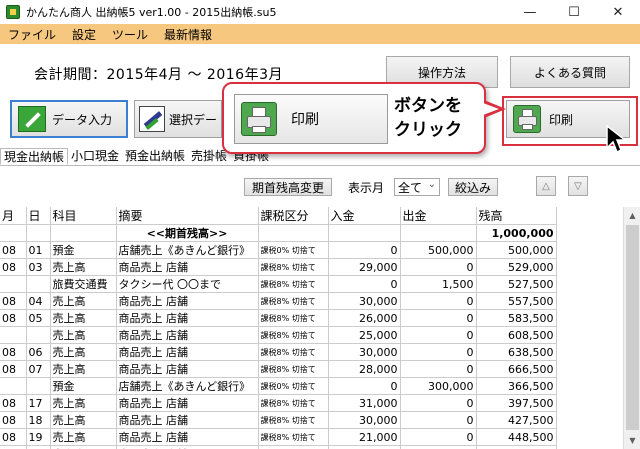 This screenshot has width=640, height=449. I want to click on vertical-scrollbar: ▲ ▼, so click(631, 328).